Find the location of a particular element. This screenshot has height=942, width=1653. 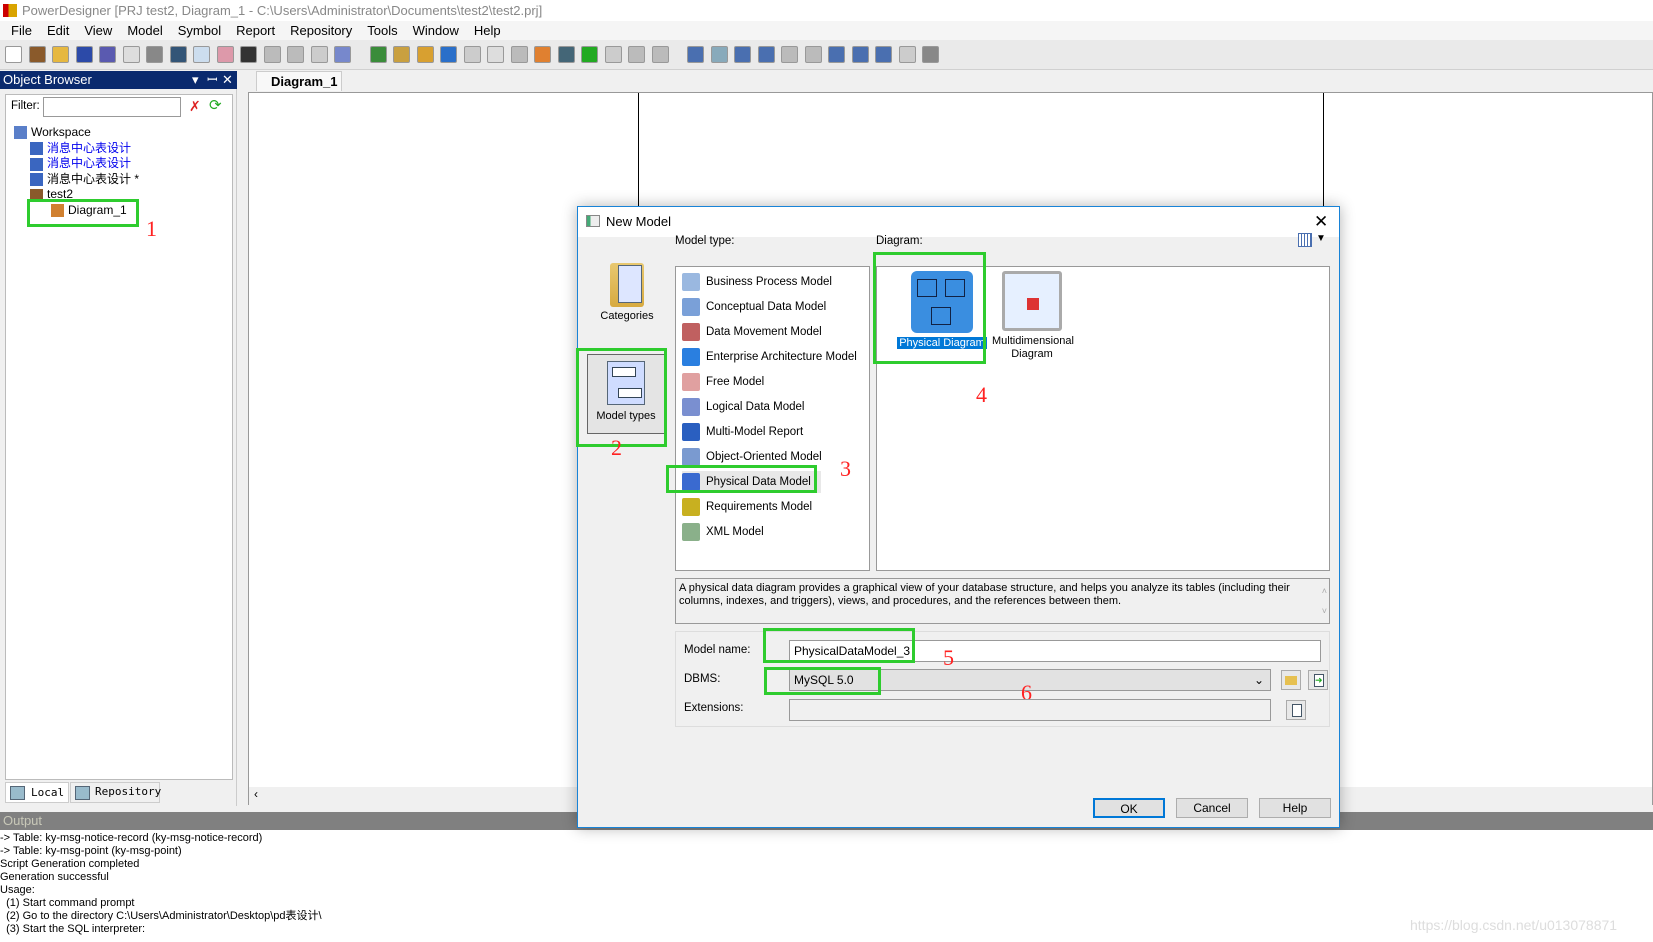

toolbar is located at coordinates (826, 55).